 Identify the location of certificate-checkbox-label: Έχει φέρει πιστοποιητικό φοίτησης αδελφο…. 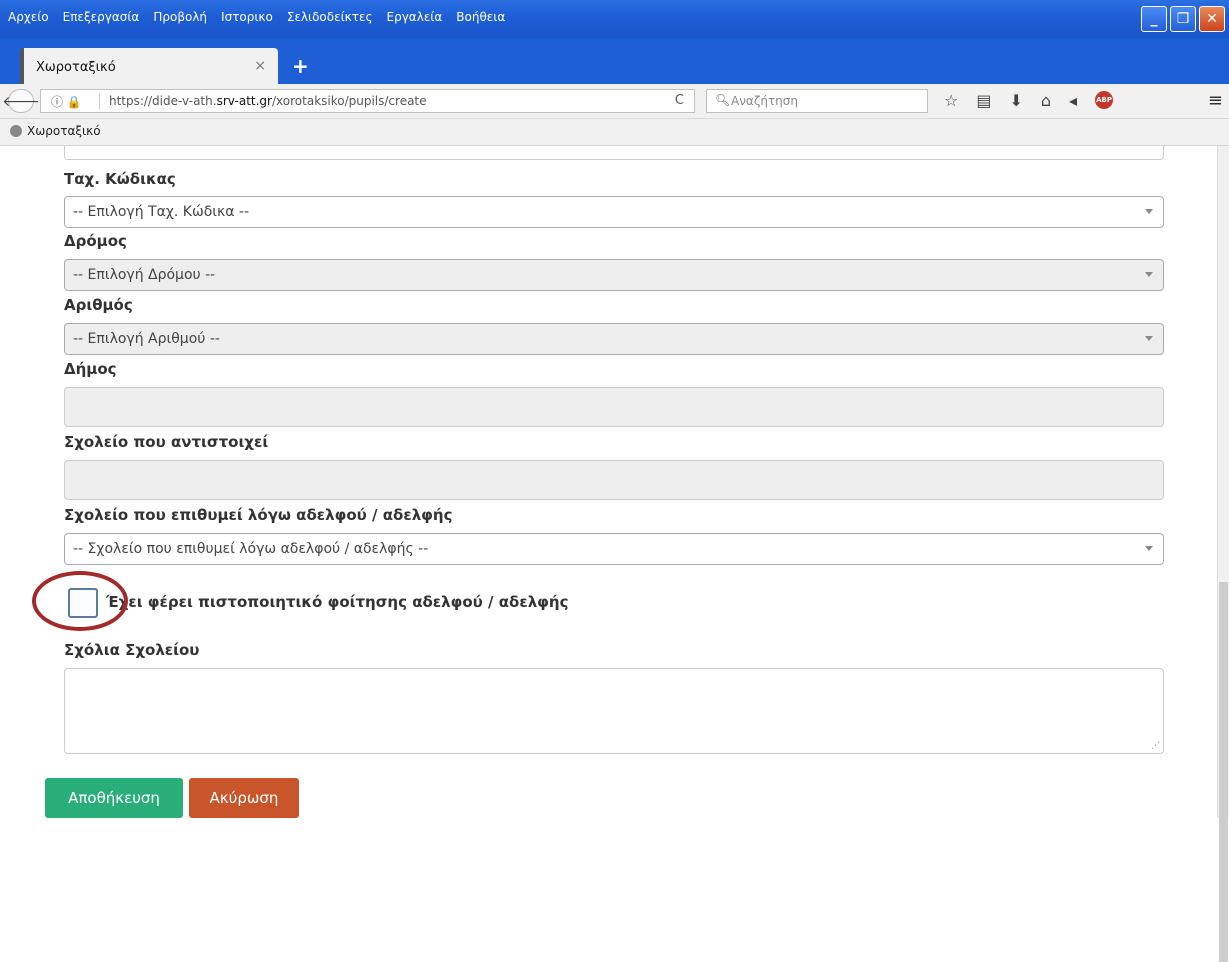
(337, 602).